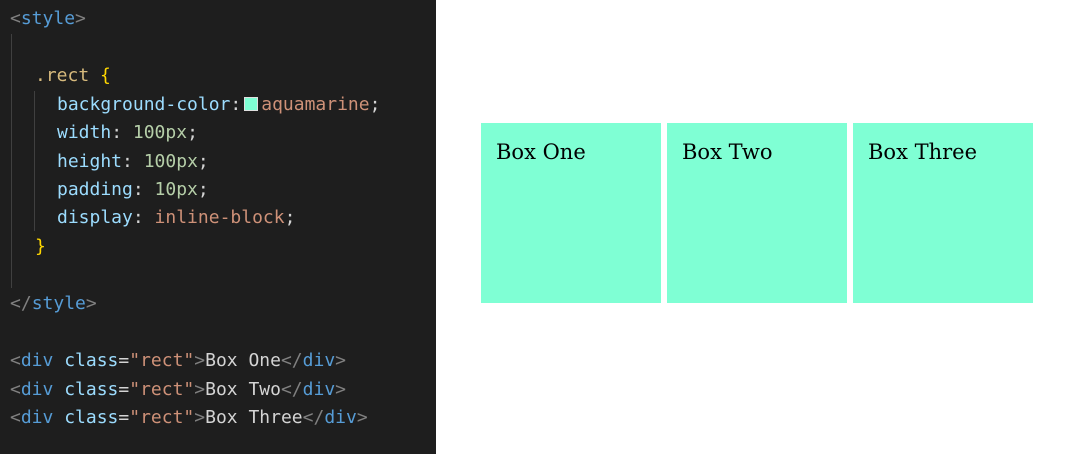 This screenshot has height=454, width=1077. Describe the element at coordinates (923, 152) in the screenshot. I see `box-label: Box Three` at that location.